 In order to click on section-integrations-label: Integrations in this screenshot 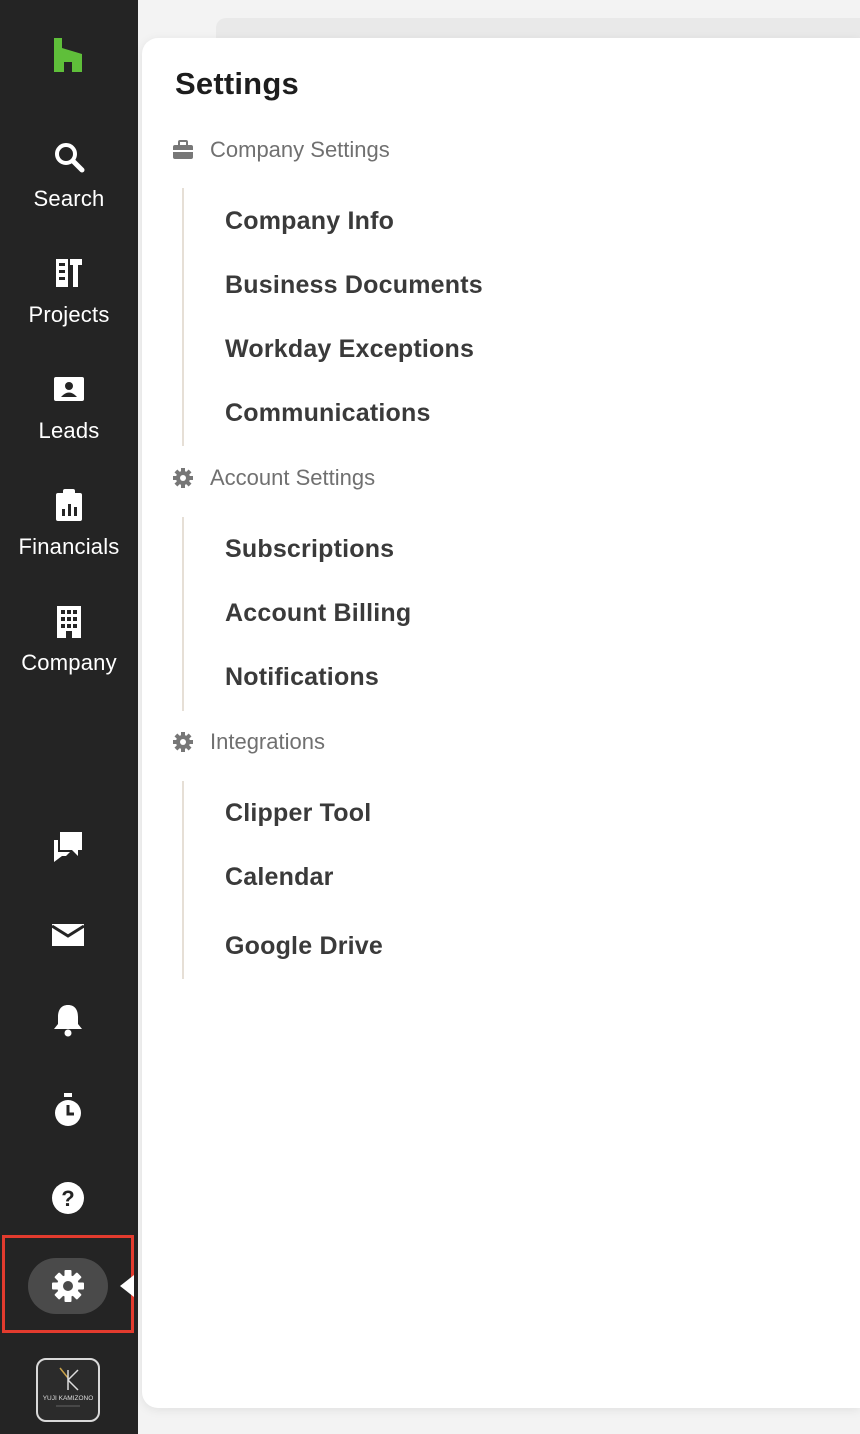, I will do `click(267, 741)`.